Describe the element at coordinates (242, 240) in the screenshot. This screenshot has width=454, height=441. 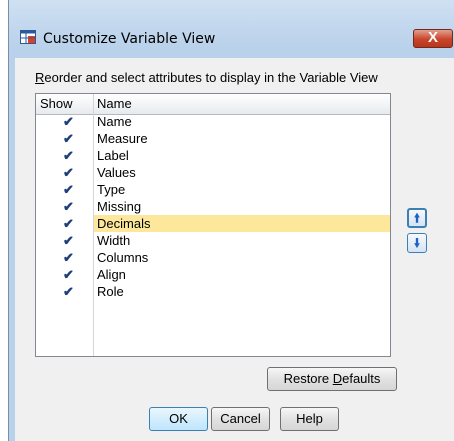
I see `attribute-name-cell: Width` at that location.